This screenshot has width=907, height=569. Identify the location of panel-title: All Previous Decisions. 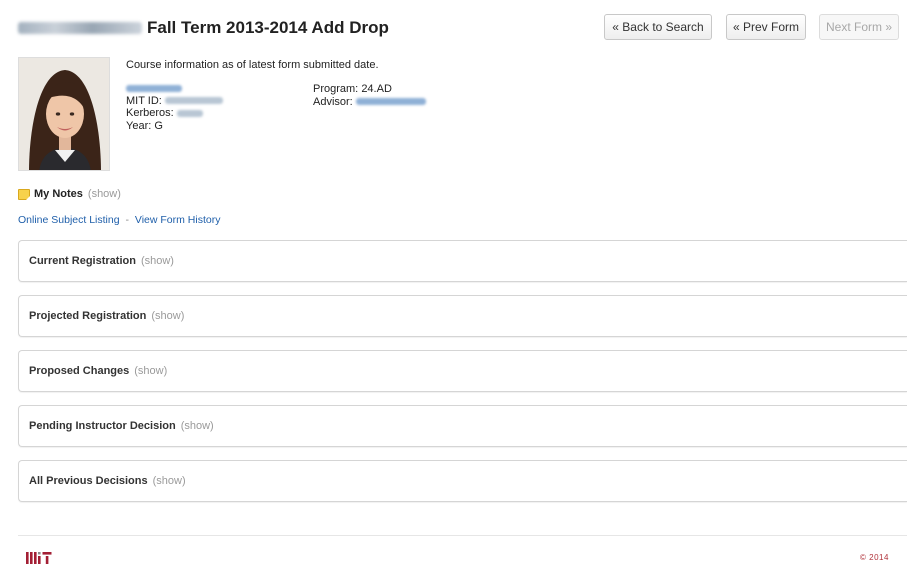
(88, 481).